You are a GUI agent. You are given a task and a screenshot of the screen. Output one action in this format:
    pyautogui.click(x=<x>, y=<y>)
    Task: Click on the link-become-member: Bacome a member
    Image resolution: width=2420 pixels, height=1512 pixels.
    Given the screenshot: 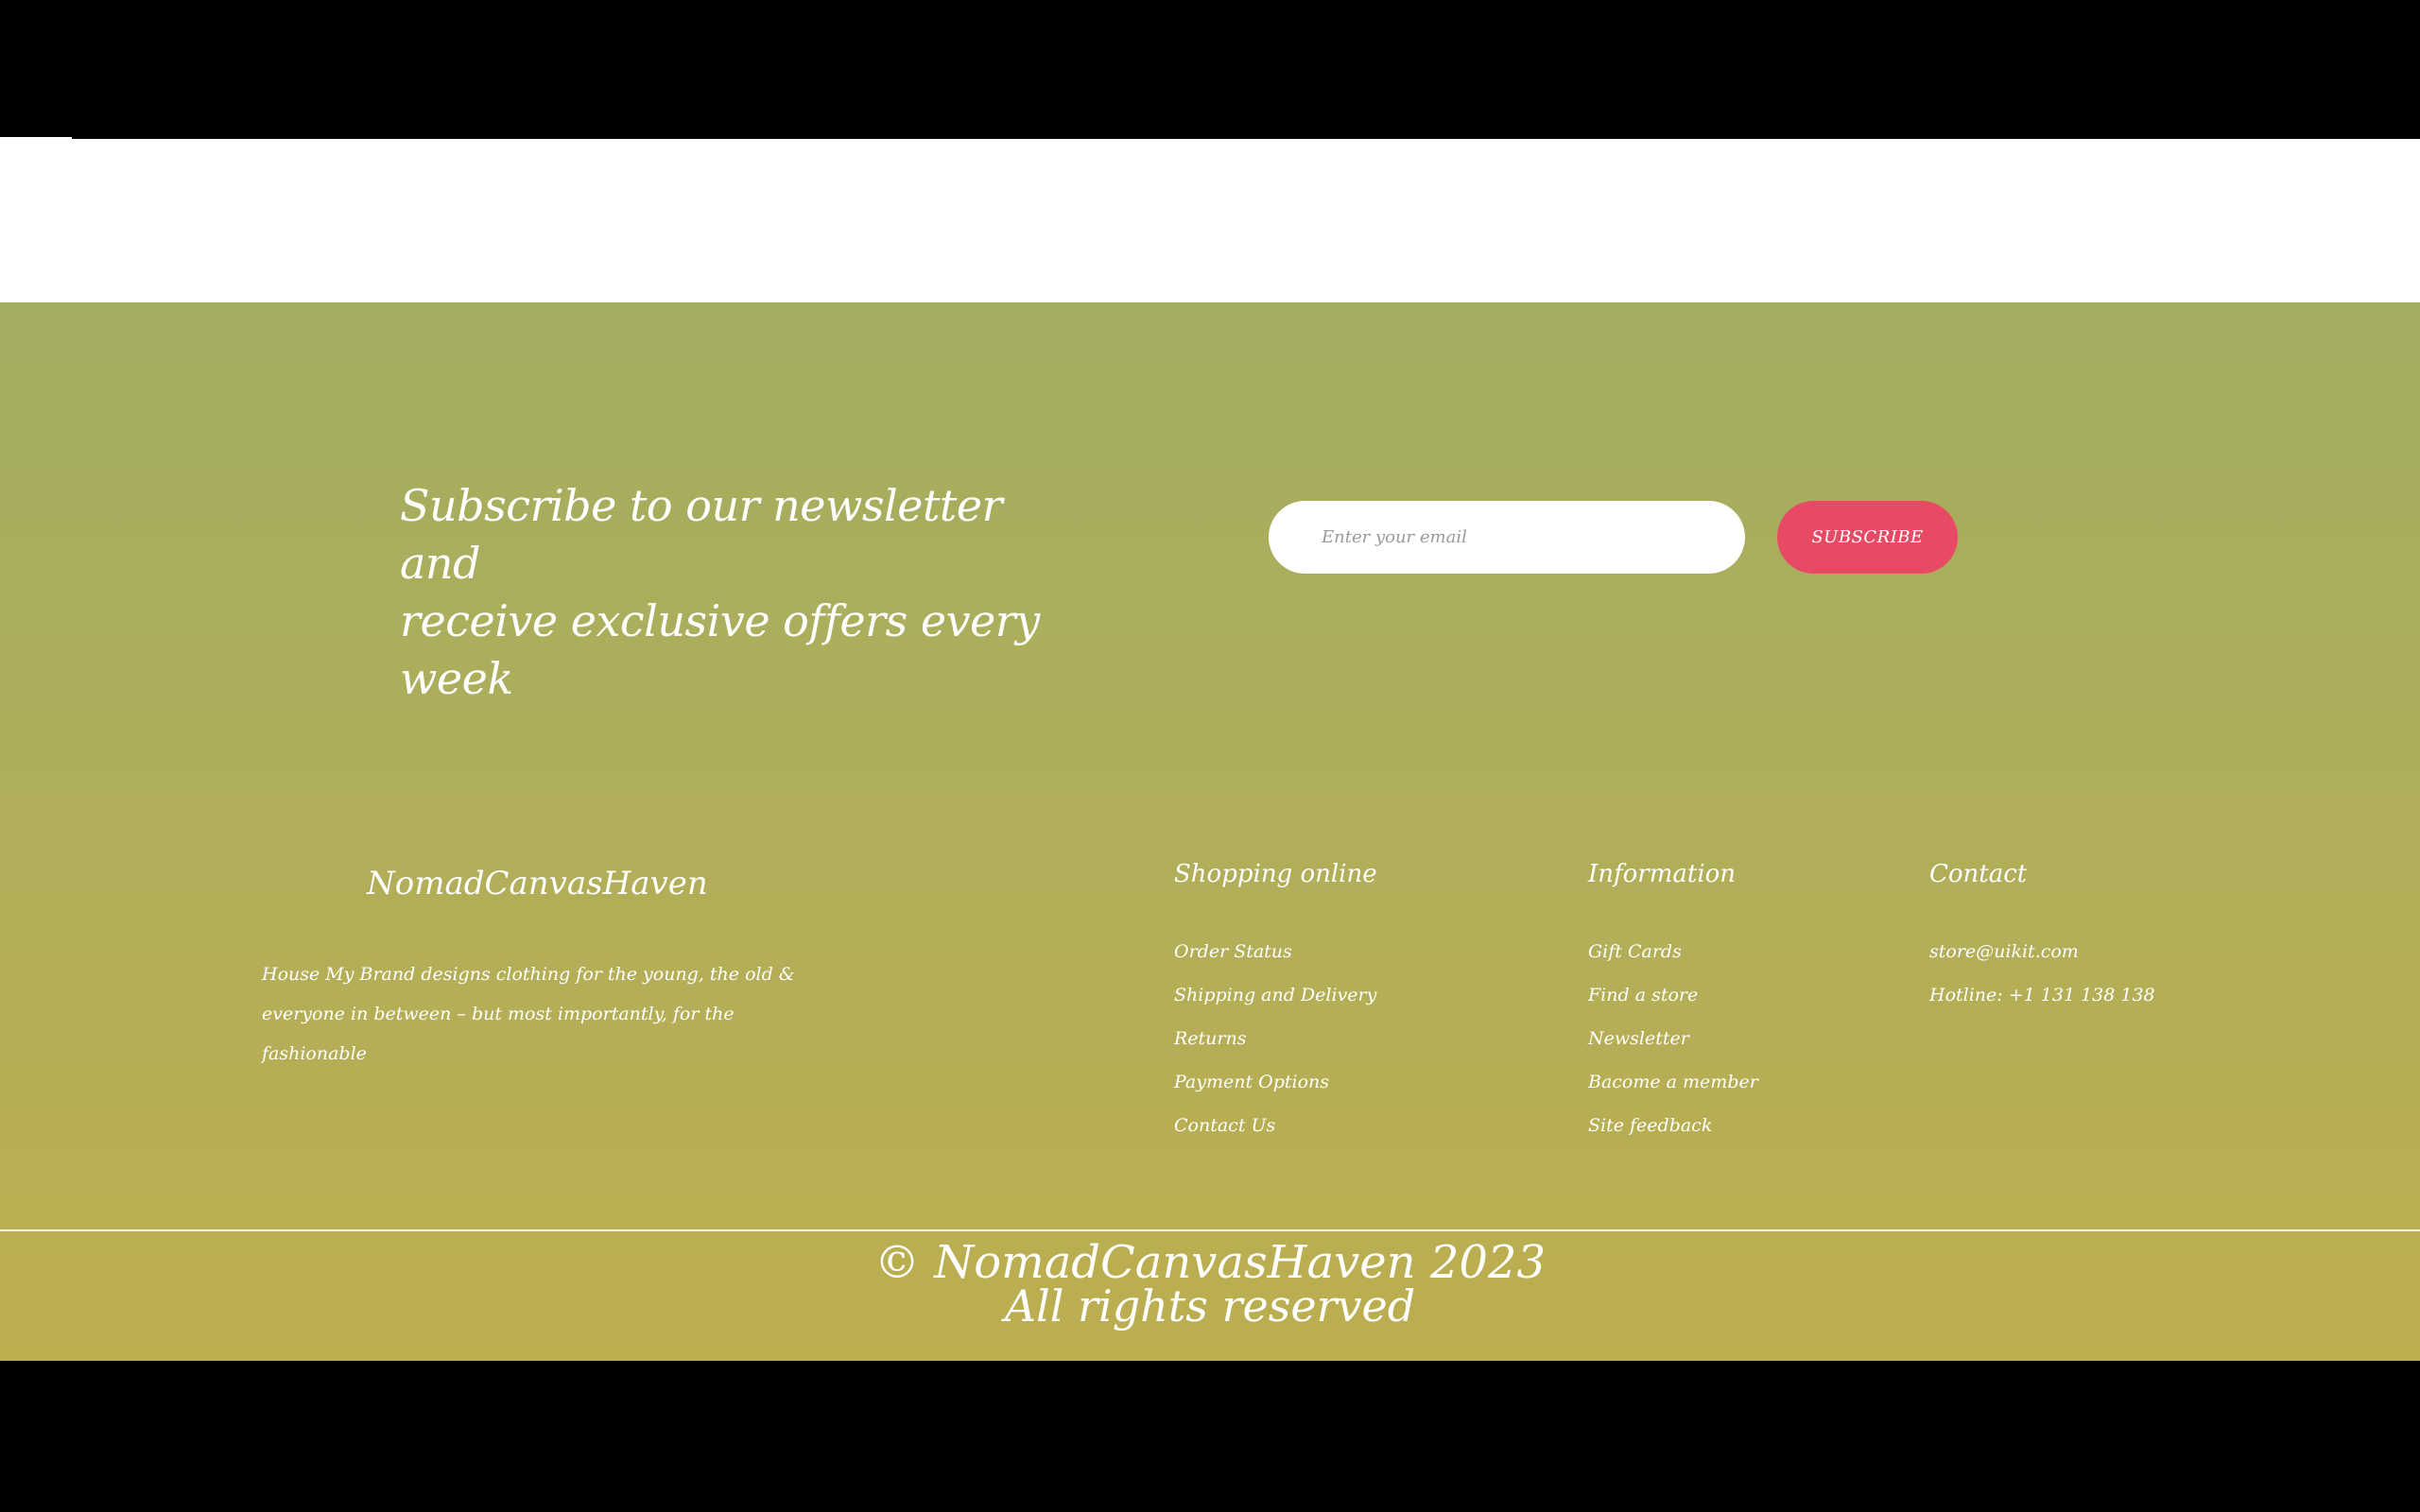 What is the action you would take?
    pyautogui.click(x=1673, y=1082)
    